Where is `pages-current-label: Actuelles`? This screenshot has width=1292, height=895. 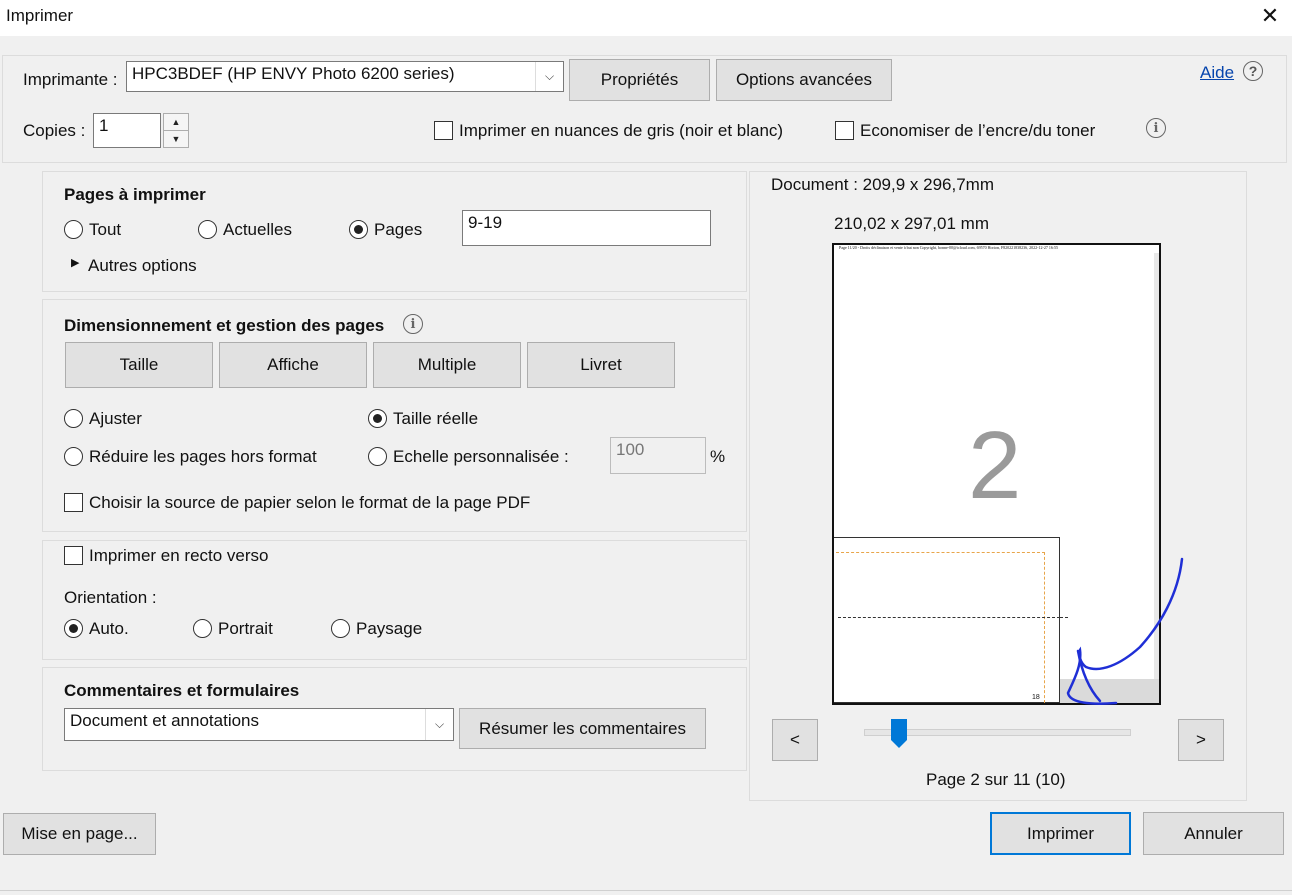
pages-current-label: Actuelles is located at coordinates (257, 229).